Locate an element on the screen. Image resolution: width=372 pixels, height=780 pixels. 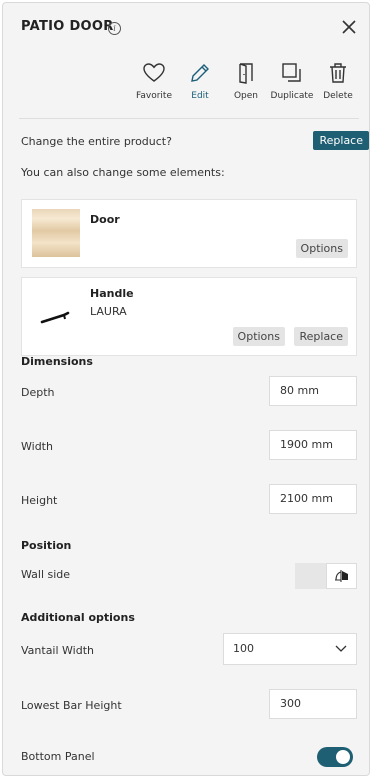
handle-options-button: Options is located at coordinates (258, 336).